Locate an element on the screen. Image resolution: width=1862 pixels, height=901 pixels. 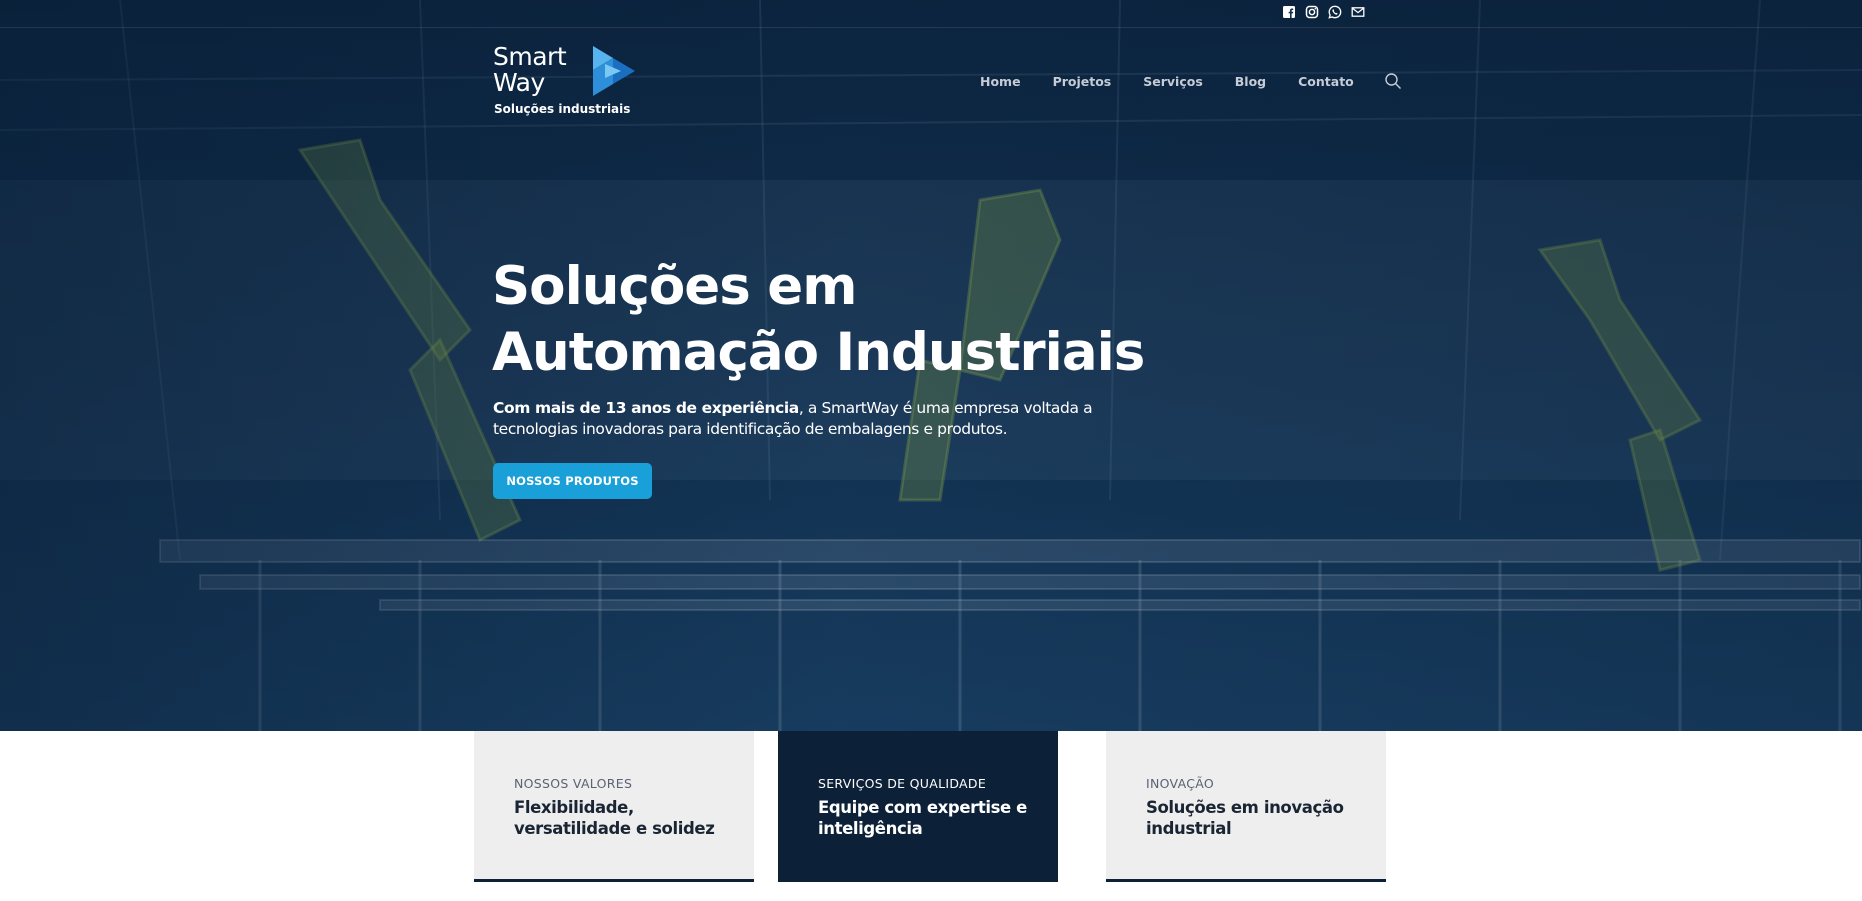
logo-arrow-icon is located at coordinates (614, 71).